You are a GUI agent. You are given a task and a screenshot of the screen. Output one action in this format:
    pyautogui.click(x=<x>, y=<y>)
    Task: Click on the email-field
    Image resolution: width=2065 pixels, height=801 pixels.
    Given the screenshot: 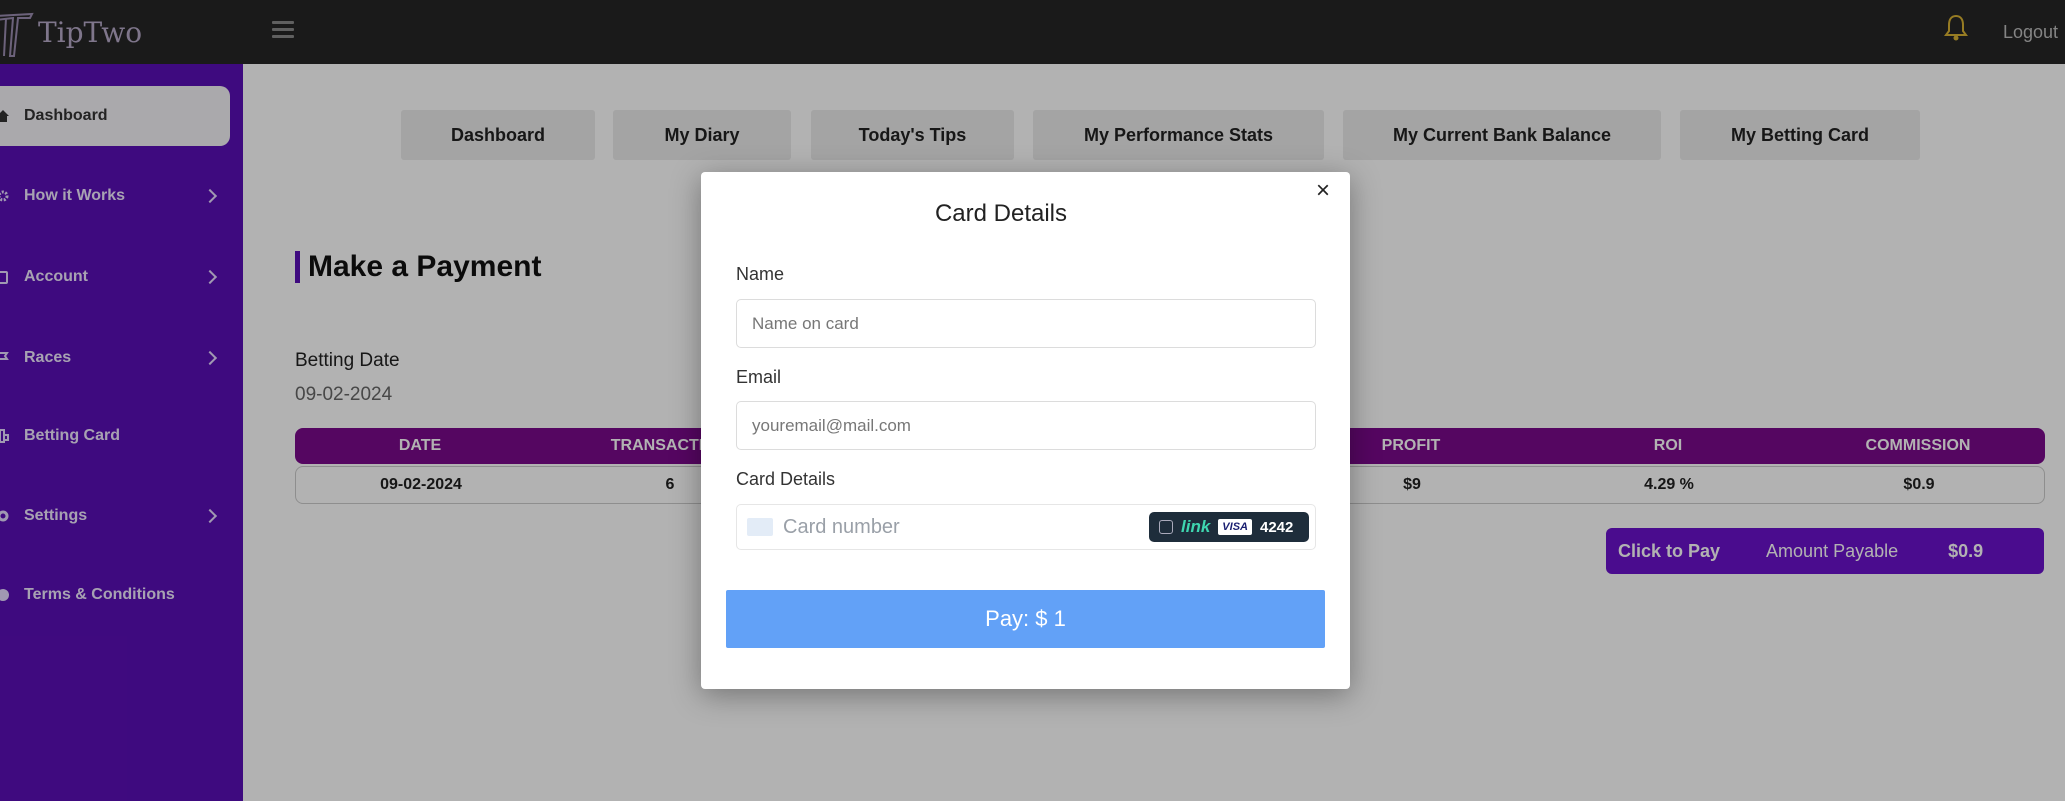 What is the action you would take?
    pyautogui.click(x=1026, y=425)
    